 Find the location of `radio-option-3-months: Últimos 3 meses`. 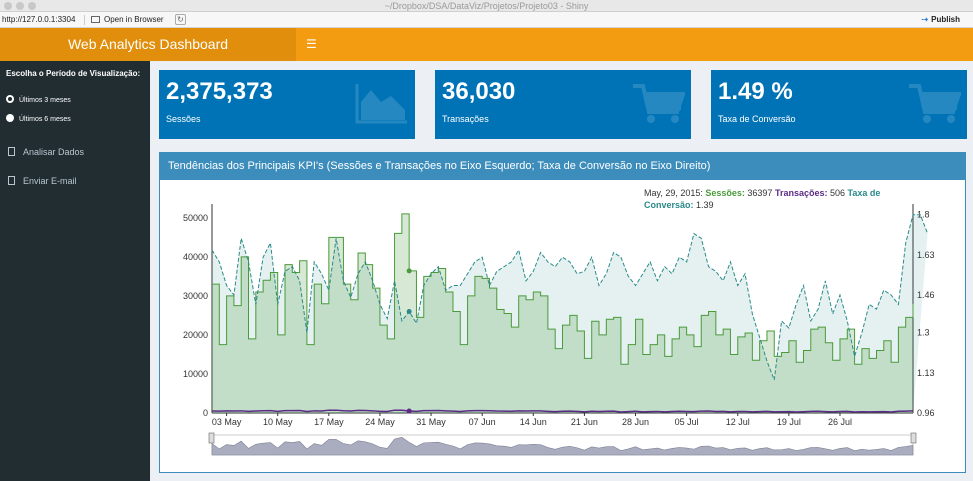

radio-option-3-months: Últimos 3 meses is located at coordinates (38, 100).